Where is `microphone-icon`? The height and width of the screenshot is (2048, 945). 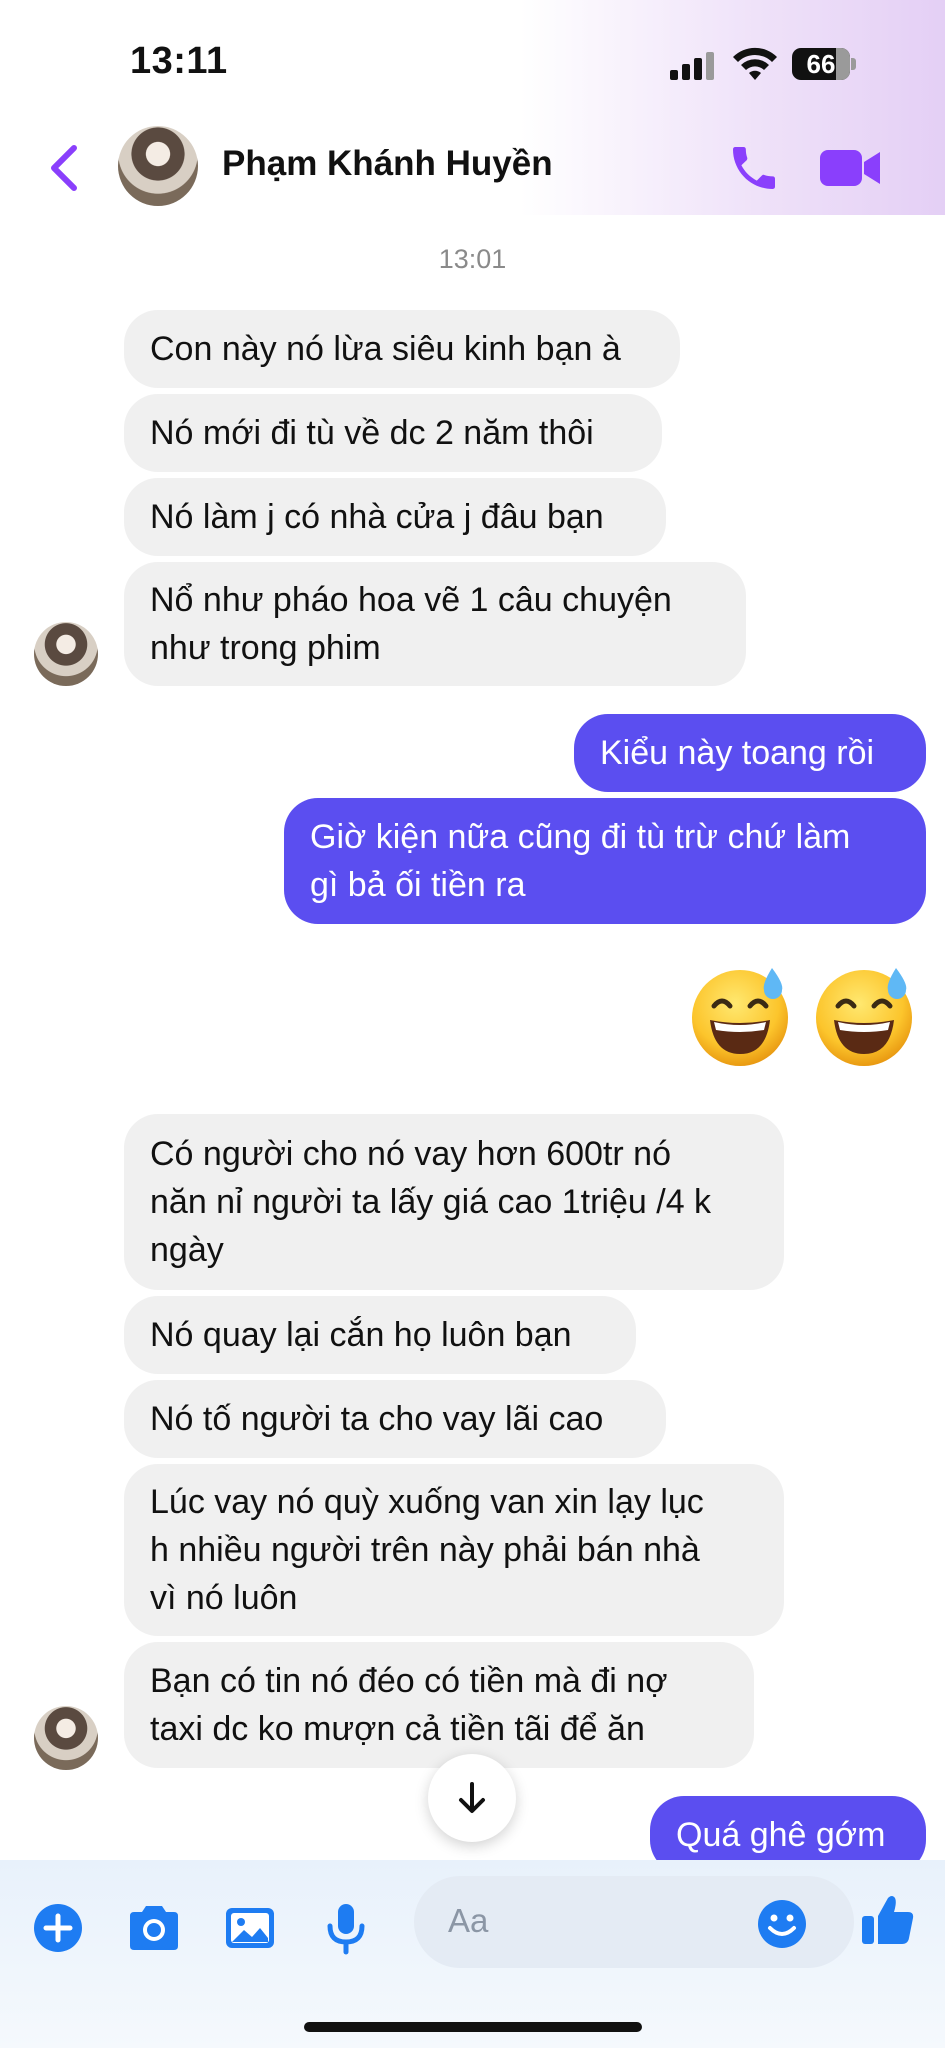 microphone-icon is located at coordinates (346, 1929).